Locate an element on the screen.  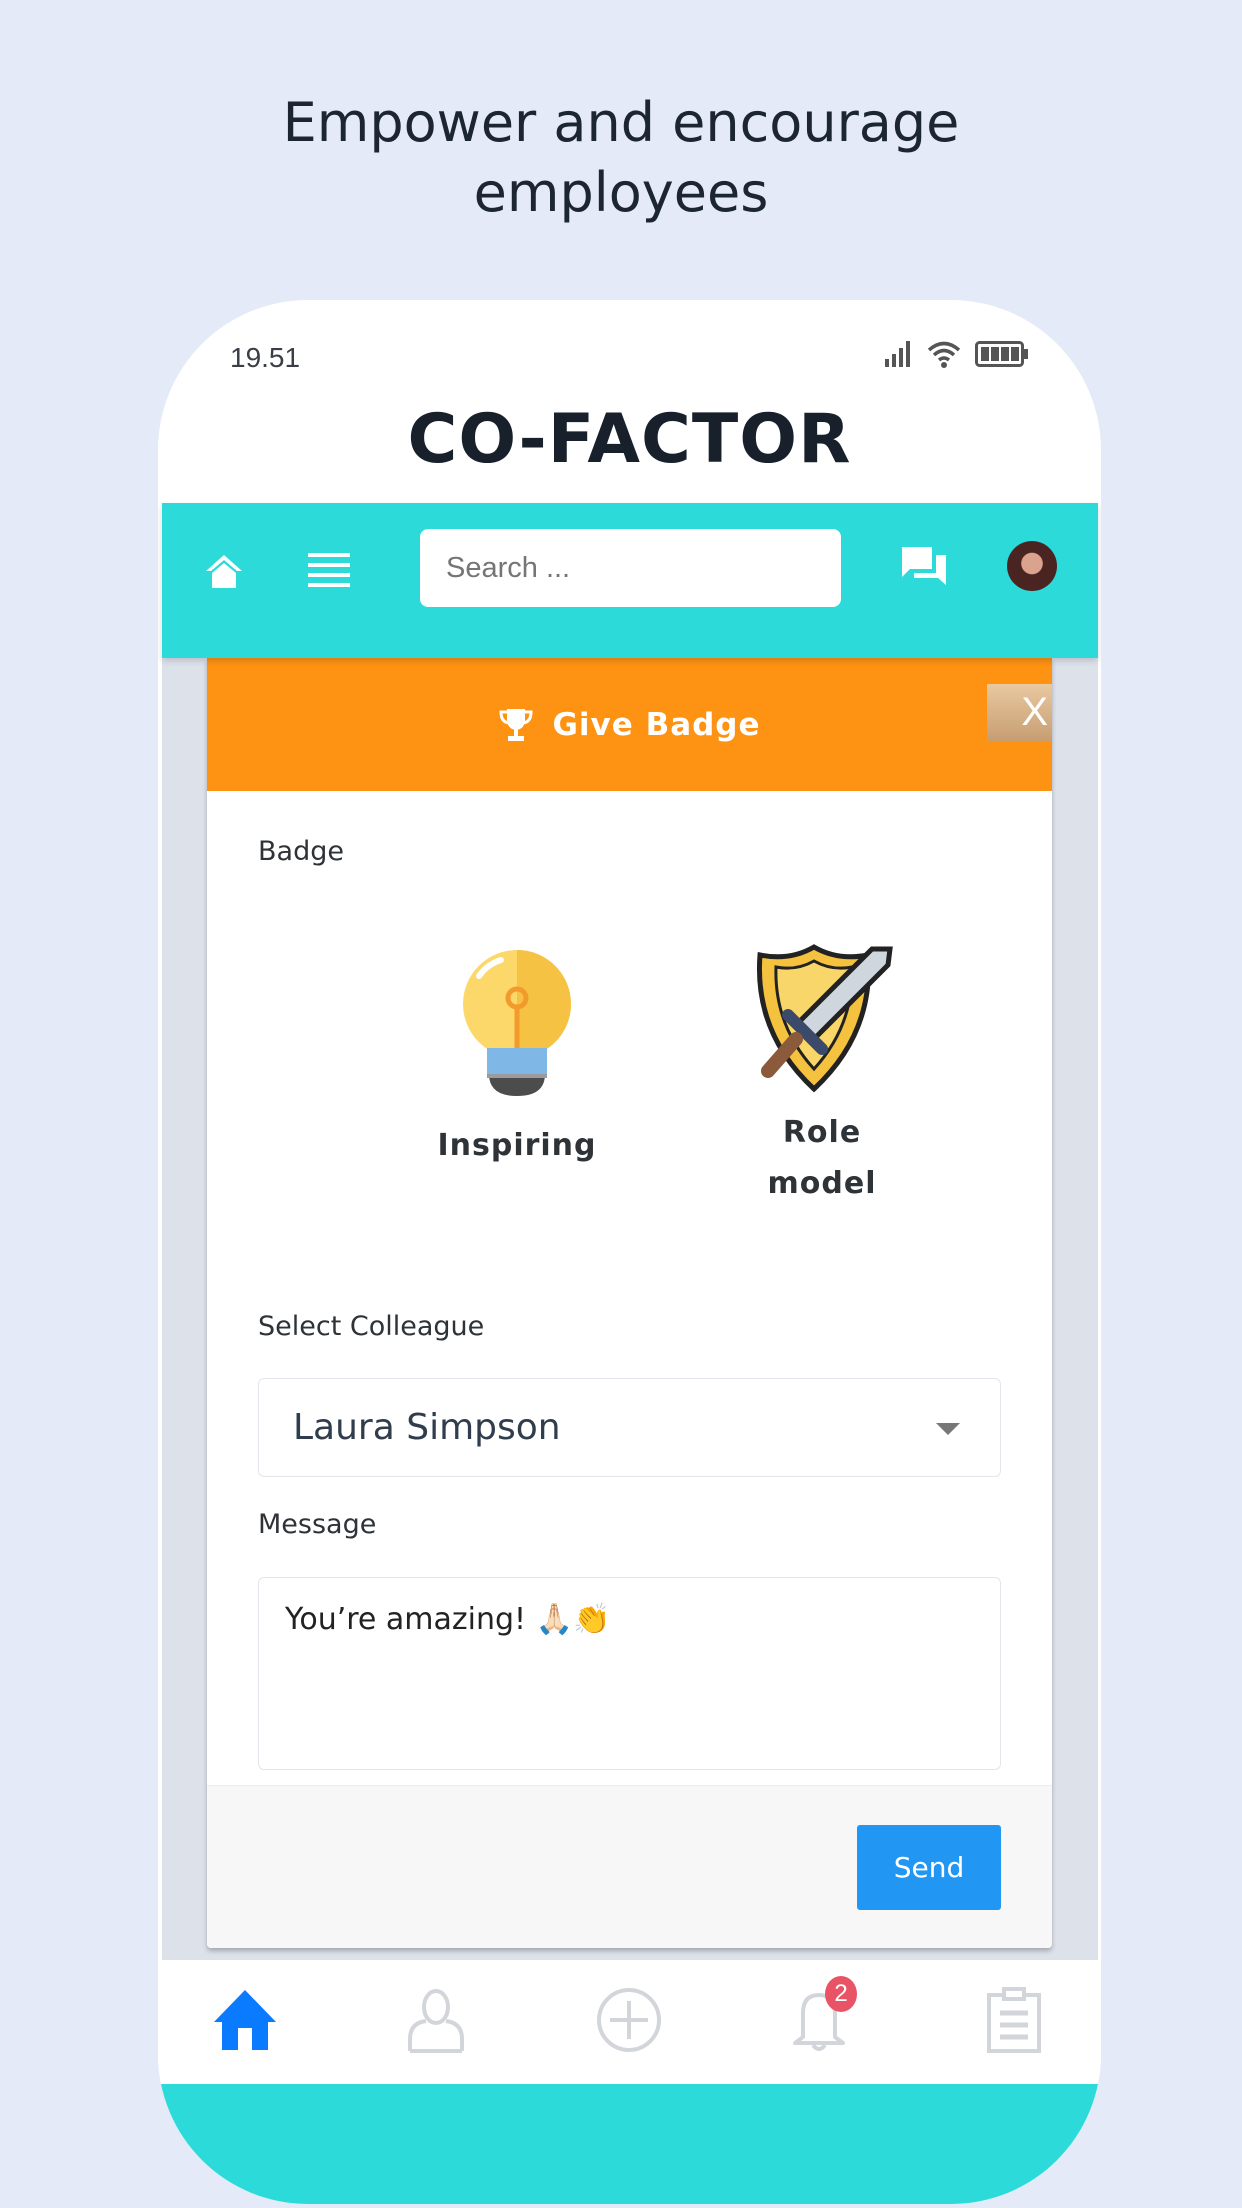
wifi-icon is located at coordinates (944, 354).